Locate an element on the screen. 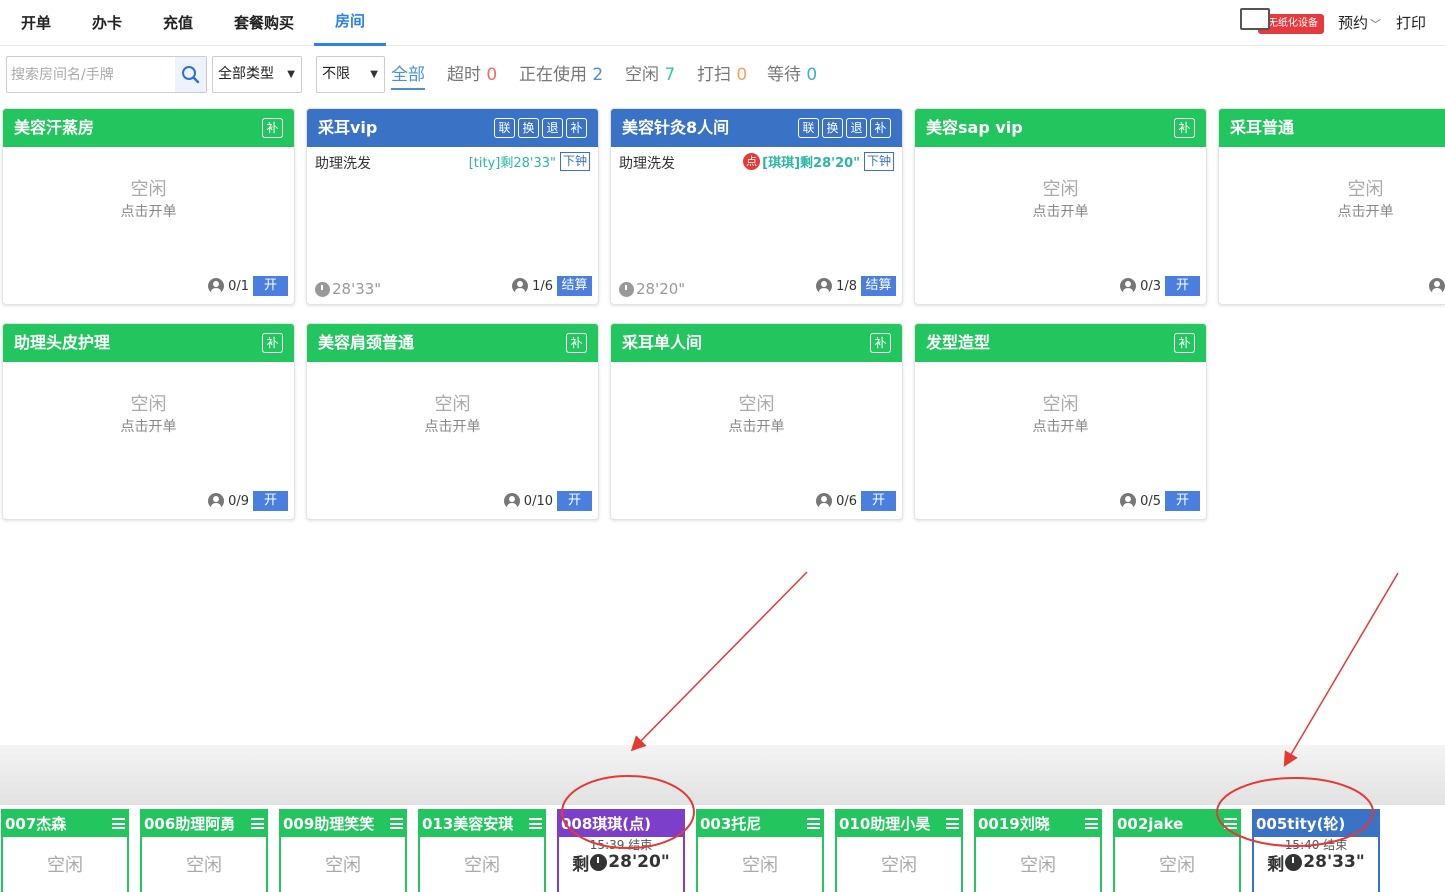 This screenshot has width=1445, height=892. room-header: 采耳普通 is located at coordinates (1332, 128).